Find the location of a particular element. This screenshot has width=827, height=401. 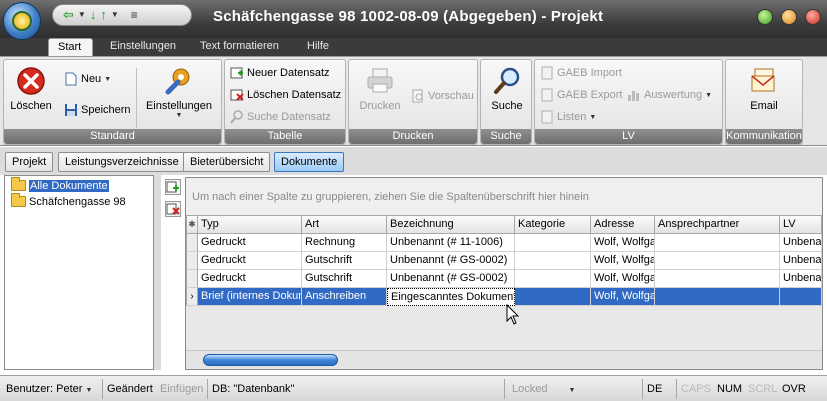

tree-item-schaefchengasse: Schäfchengasse 98 is located at coordinates (68, 201).